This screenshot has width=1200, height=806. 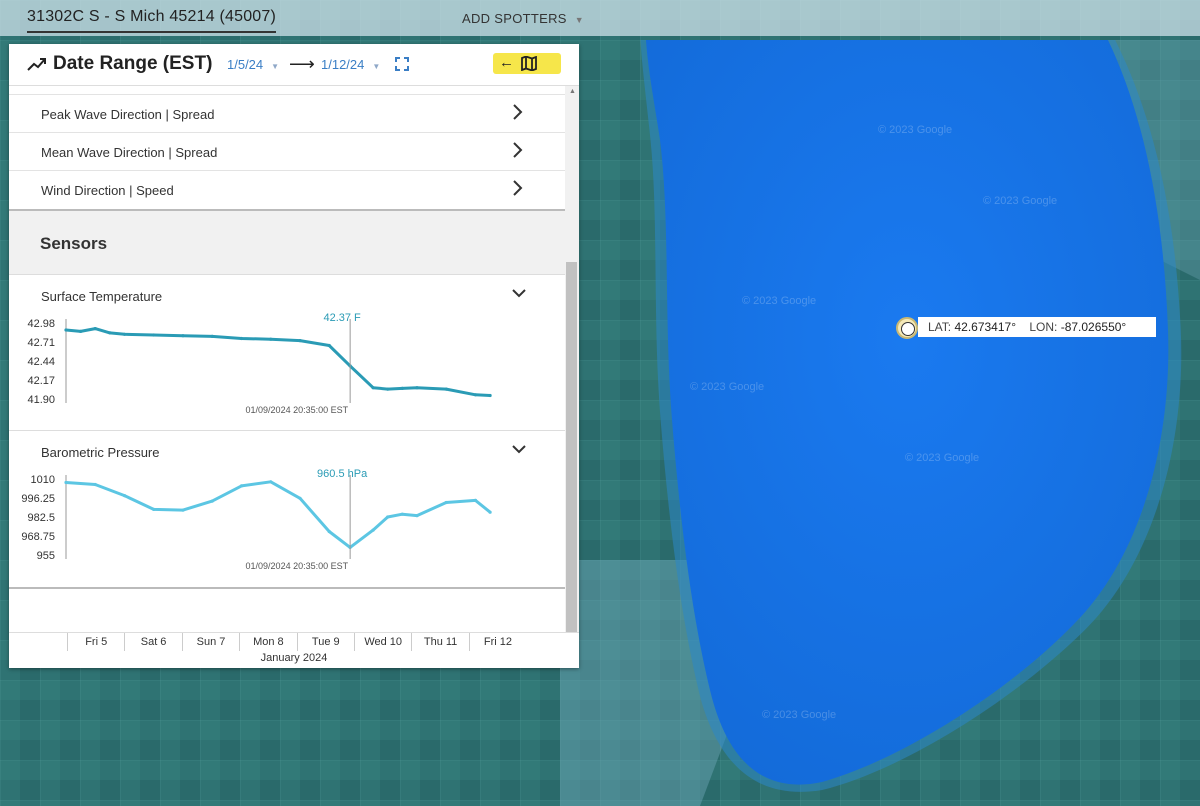 What do you see at coordinates (985, 327) in the screenshot?
I see `lat-value: 42.673417°` at bounding box center [985, 327].